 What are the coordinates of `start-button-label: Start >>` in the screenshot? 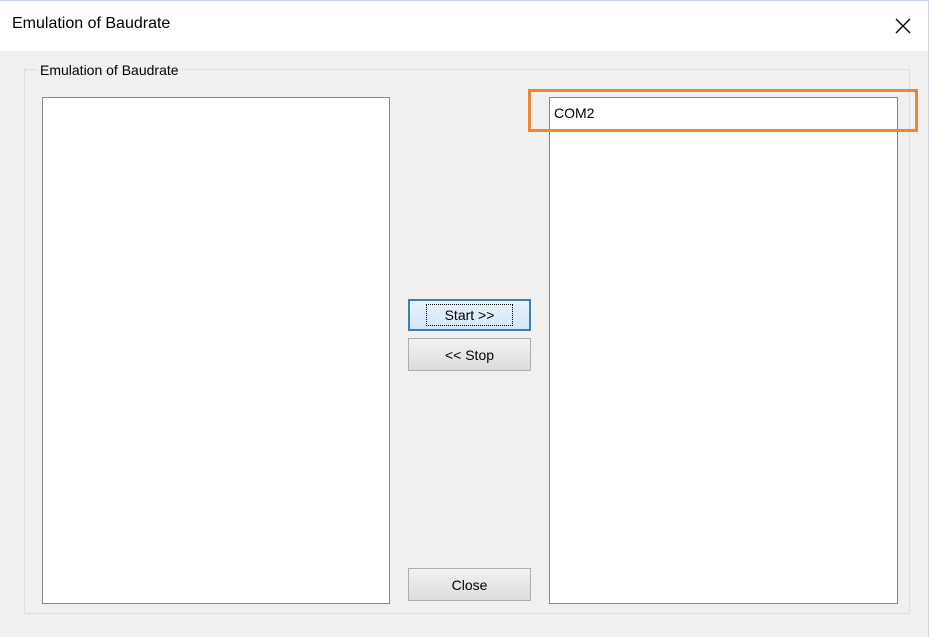 It's located at (469, 315).